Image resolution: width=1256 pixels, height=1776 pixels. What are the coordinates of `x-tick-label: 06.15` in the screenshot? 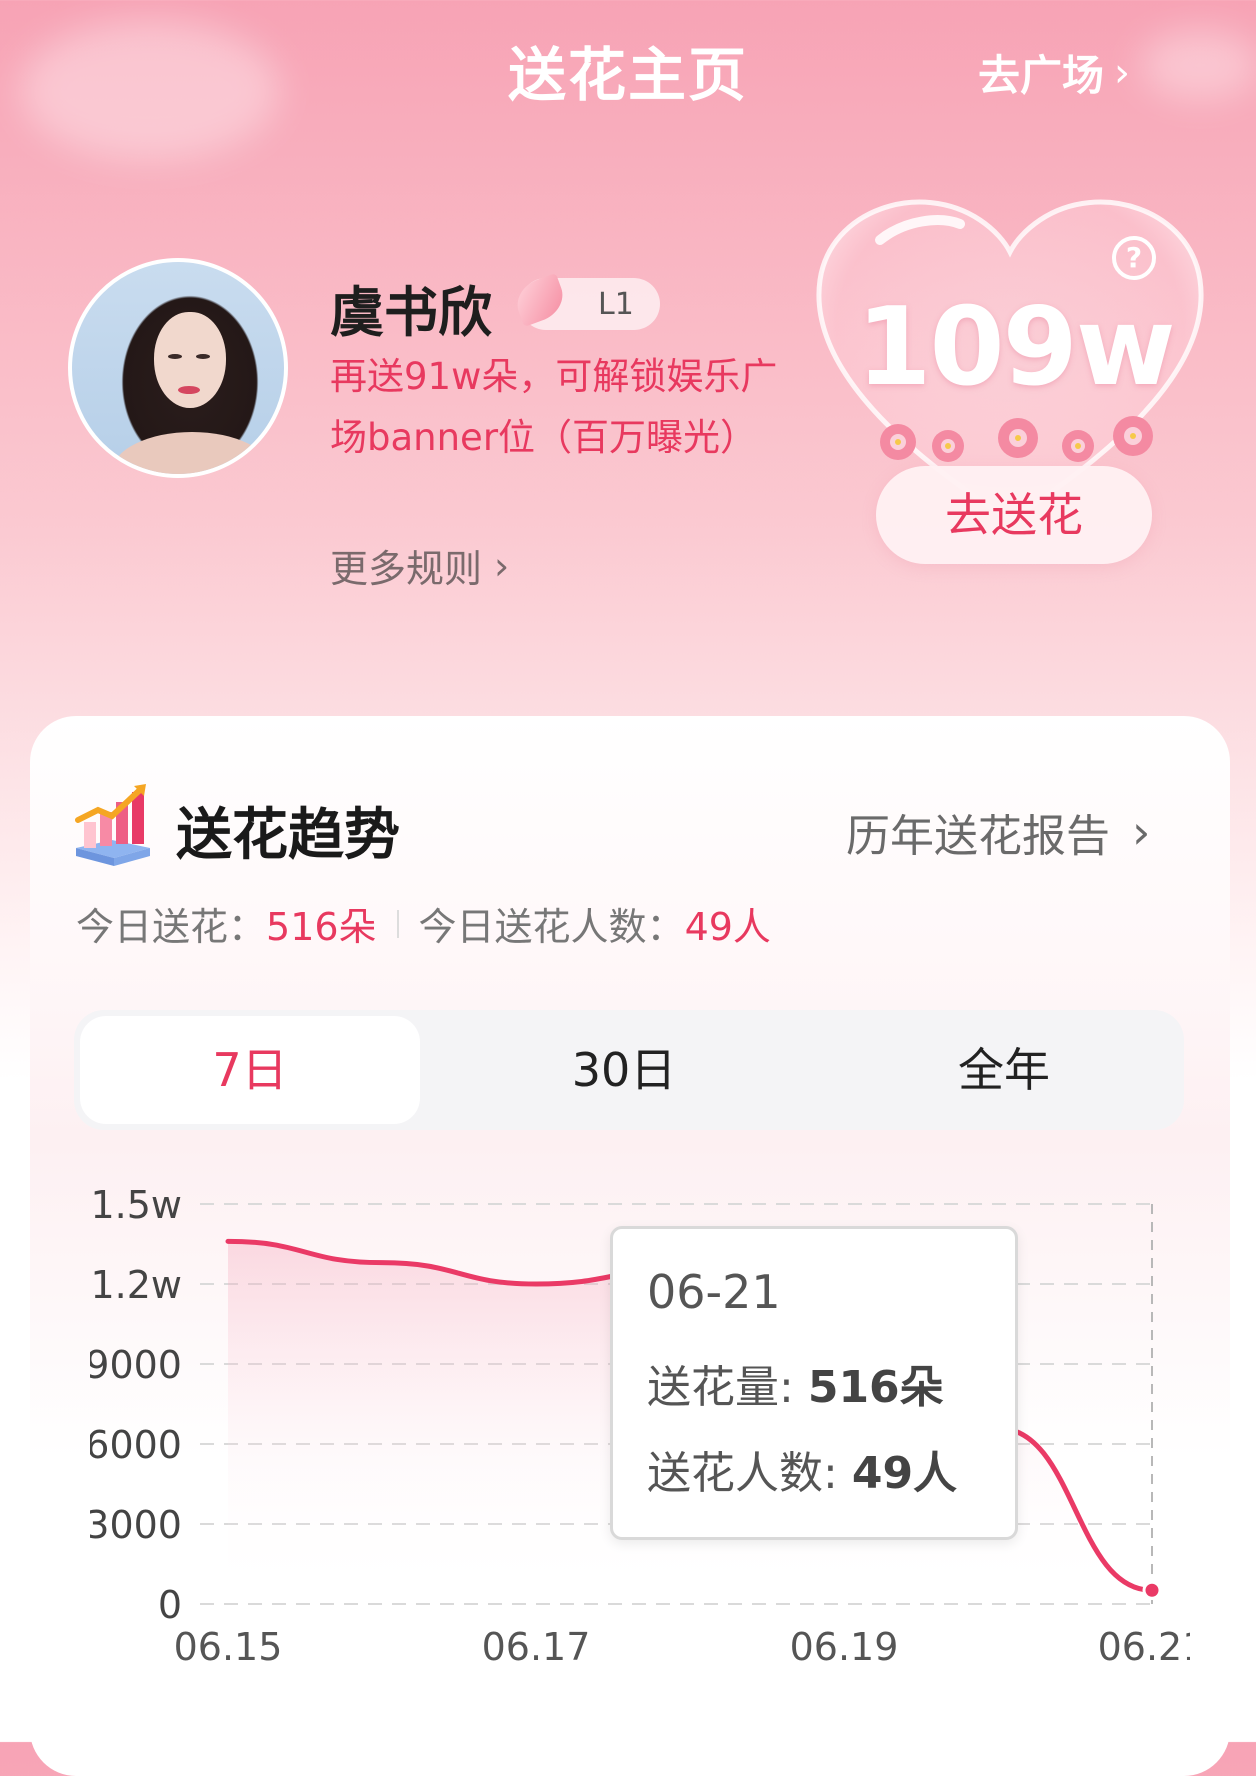 It's located at (228, 1647).